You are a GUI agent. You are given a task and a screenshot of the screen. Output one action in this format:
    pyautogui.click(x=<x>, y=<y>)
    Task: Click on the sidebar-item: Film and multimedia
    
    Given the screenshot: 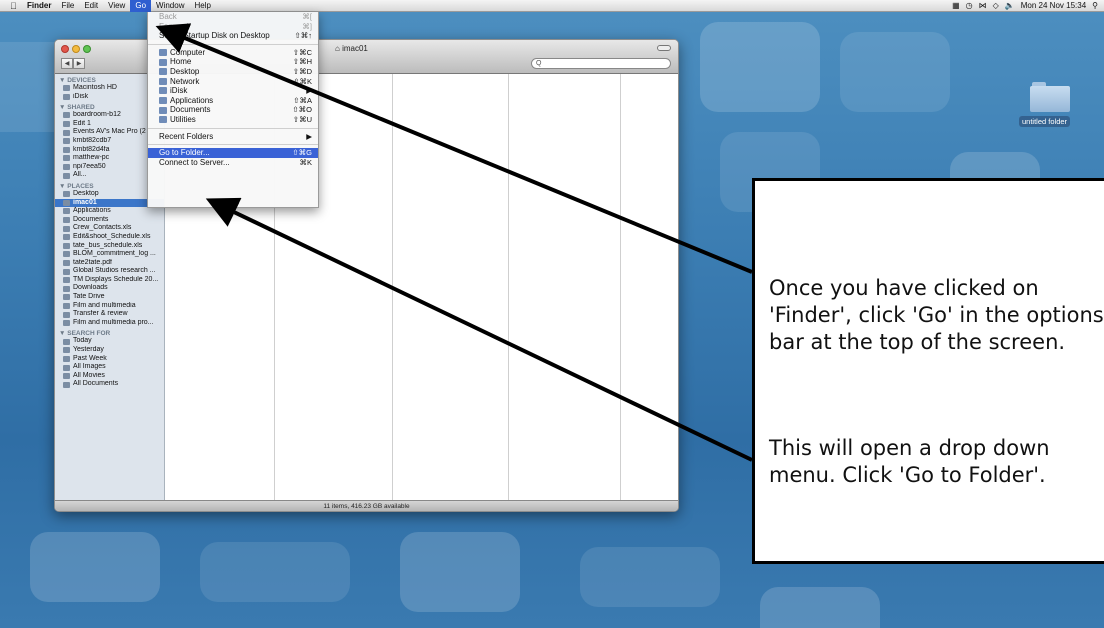 What is the action you would take?
    pyautogui.click(x=109, y=306)
    